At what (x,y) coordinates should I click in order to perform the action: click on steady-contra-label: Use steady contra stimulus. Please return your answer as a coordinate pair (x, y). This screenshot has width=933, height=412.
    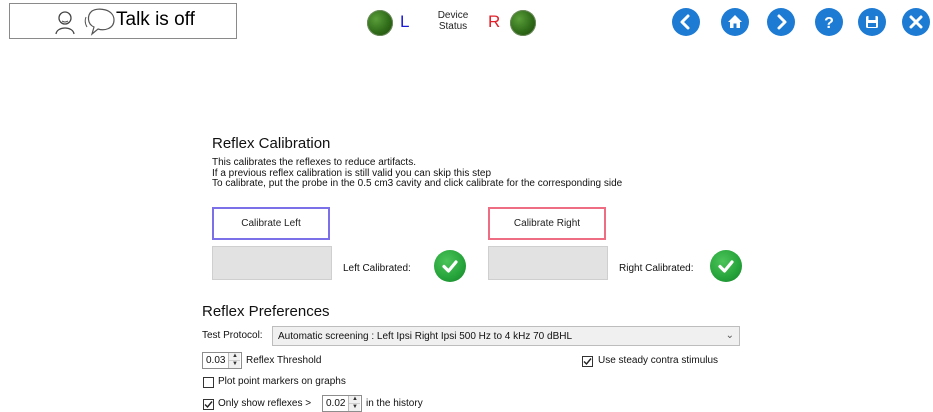
    Looking at the image, I should click on (658, 360).